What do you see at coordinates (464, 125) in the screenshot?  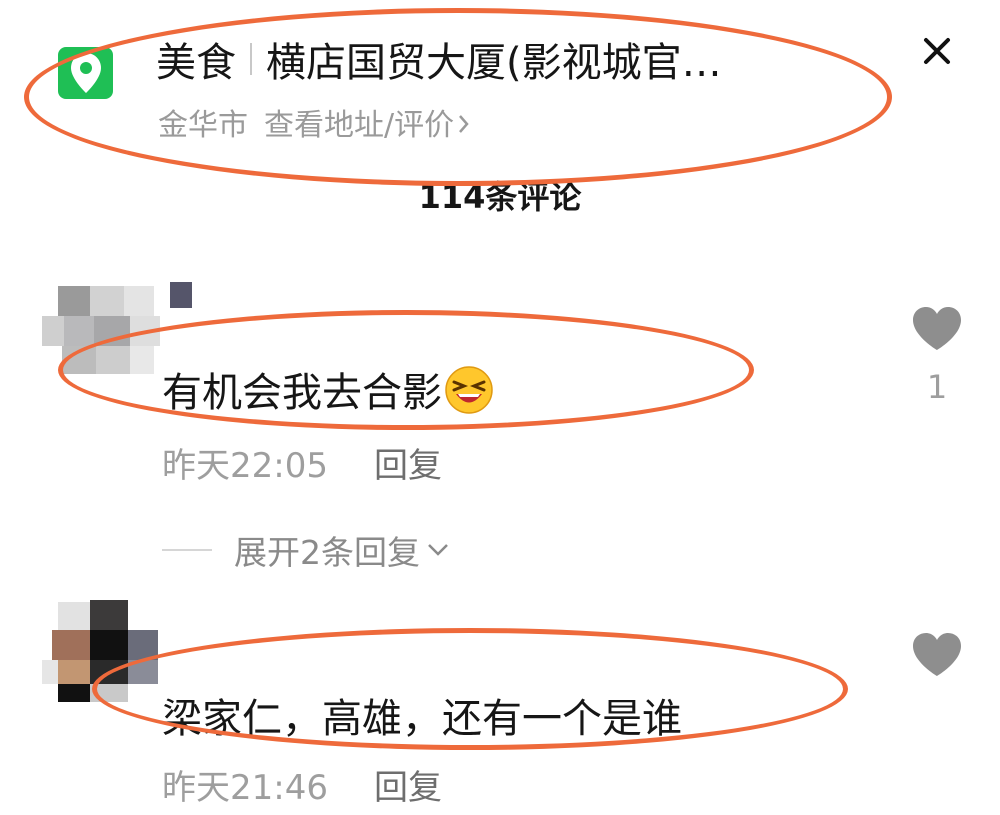 I see `chevron-right-icon` at bounding box center [464, 125].